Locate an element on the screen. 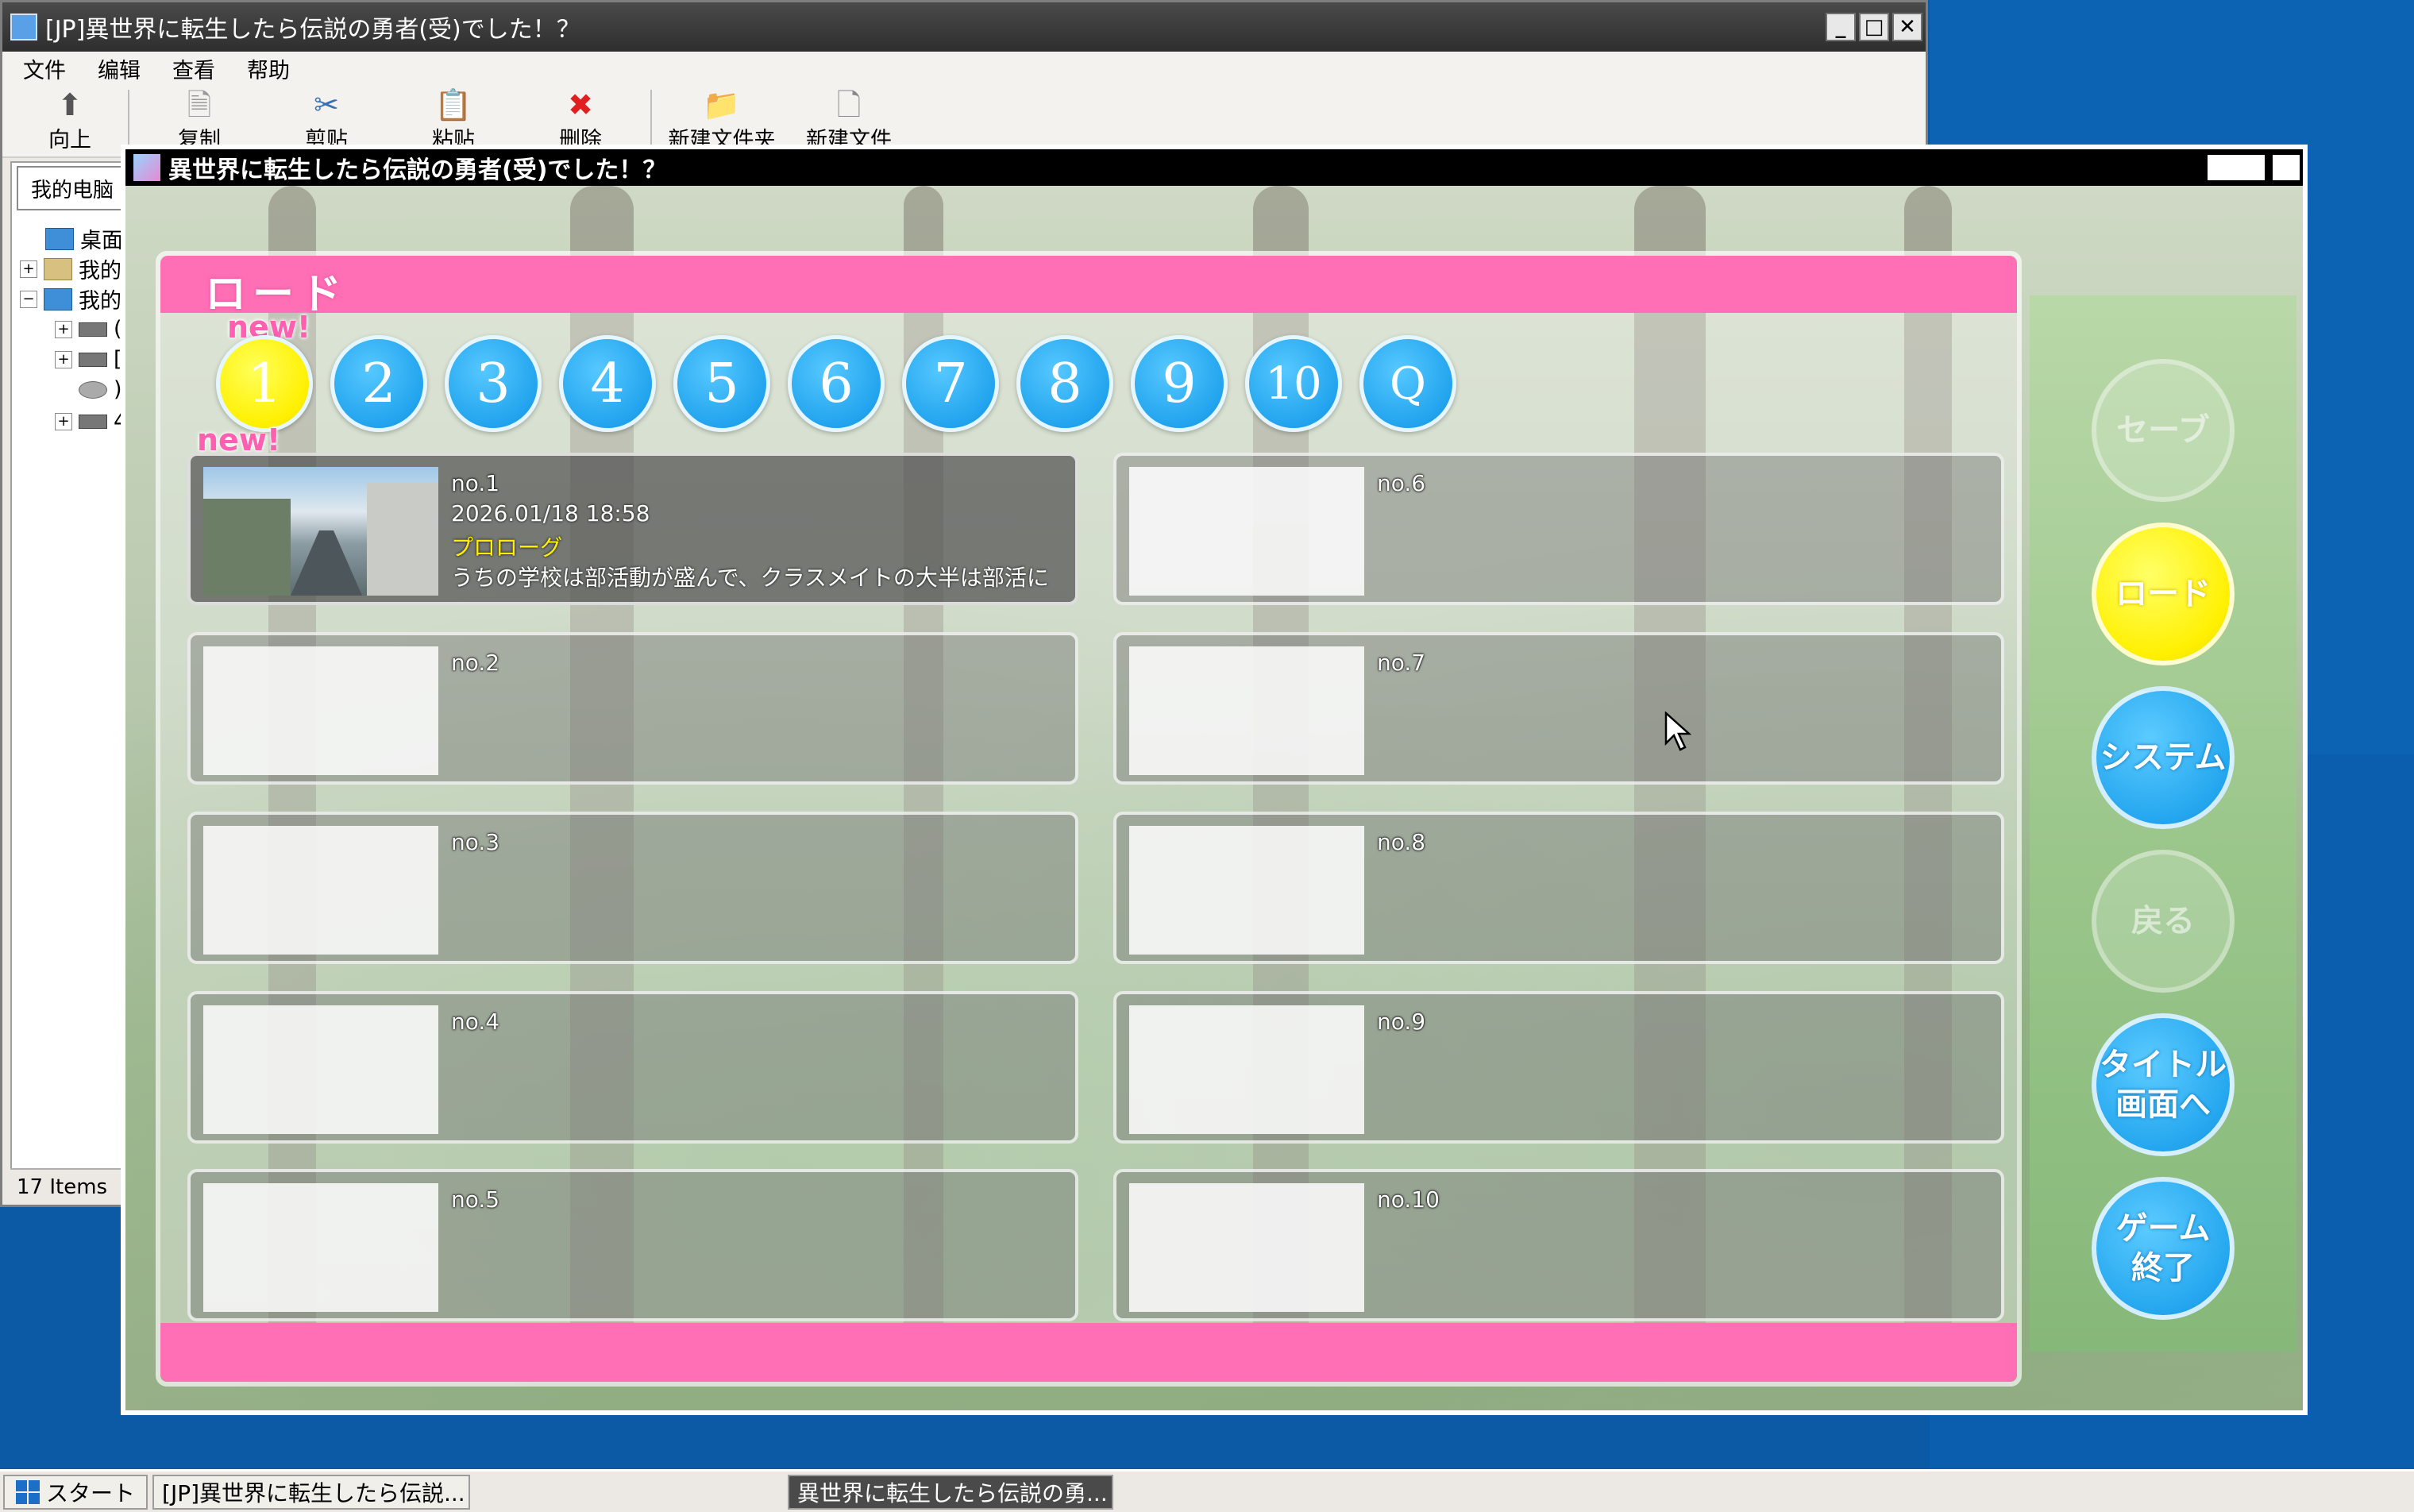  page-button-10: 10 is located at coordinates (1293, 383).